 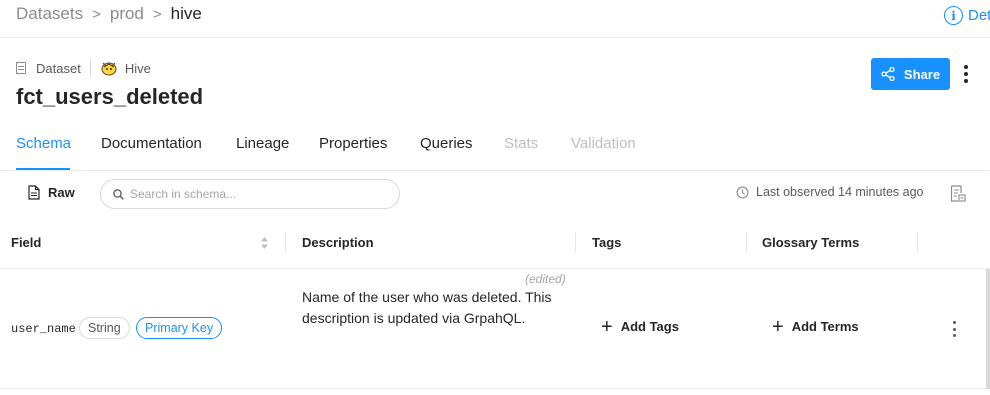 What do you see at coordinates (179, 328) in the screenshot?
I see `primary-key-badge: Primary Key` at bounding box center [179, 328].